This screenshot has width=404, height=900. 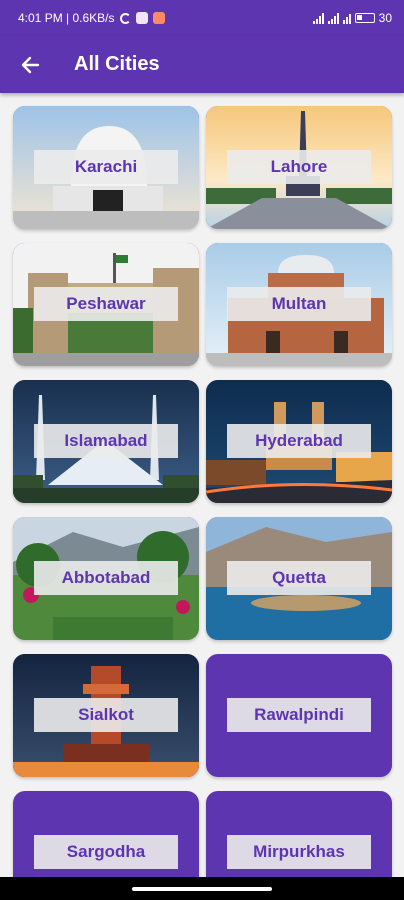 What do you see at coordinates (299, 852) in the screenshot?
I see `city-label: Mirpurkhas` at bounding box center [299, 852].